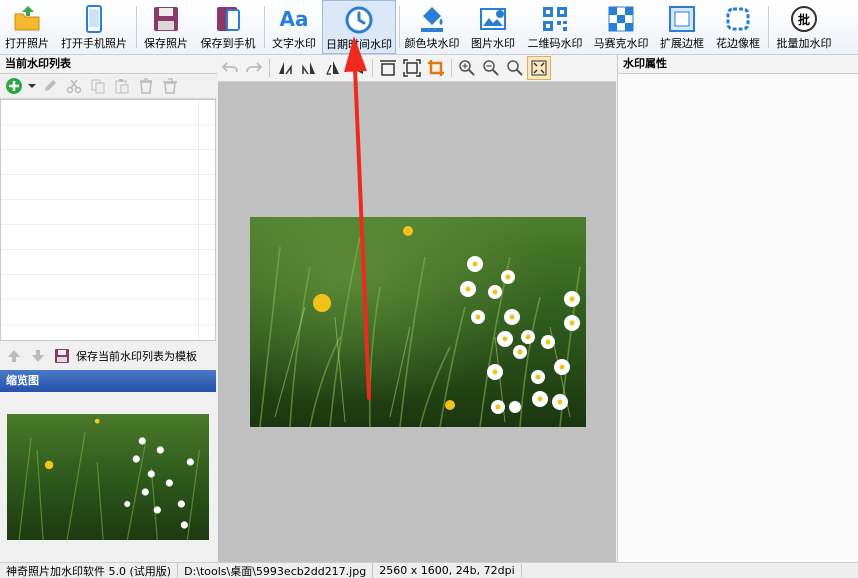  I want to click on status-image-info: 2560 x 1600, 24b, 72dpi, so click(447, 570).